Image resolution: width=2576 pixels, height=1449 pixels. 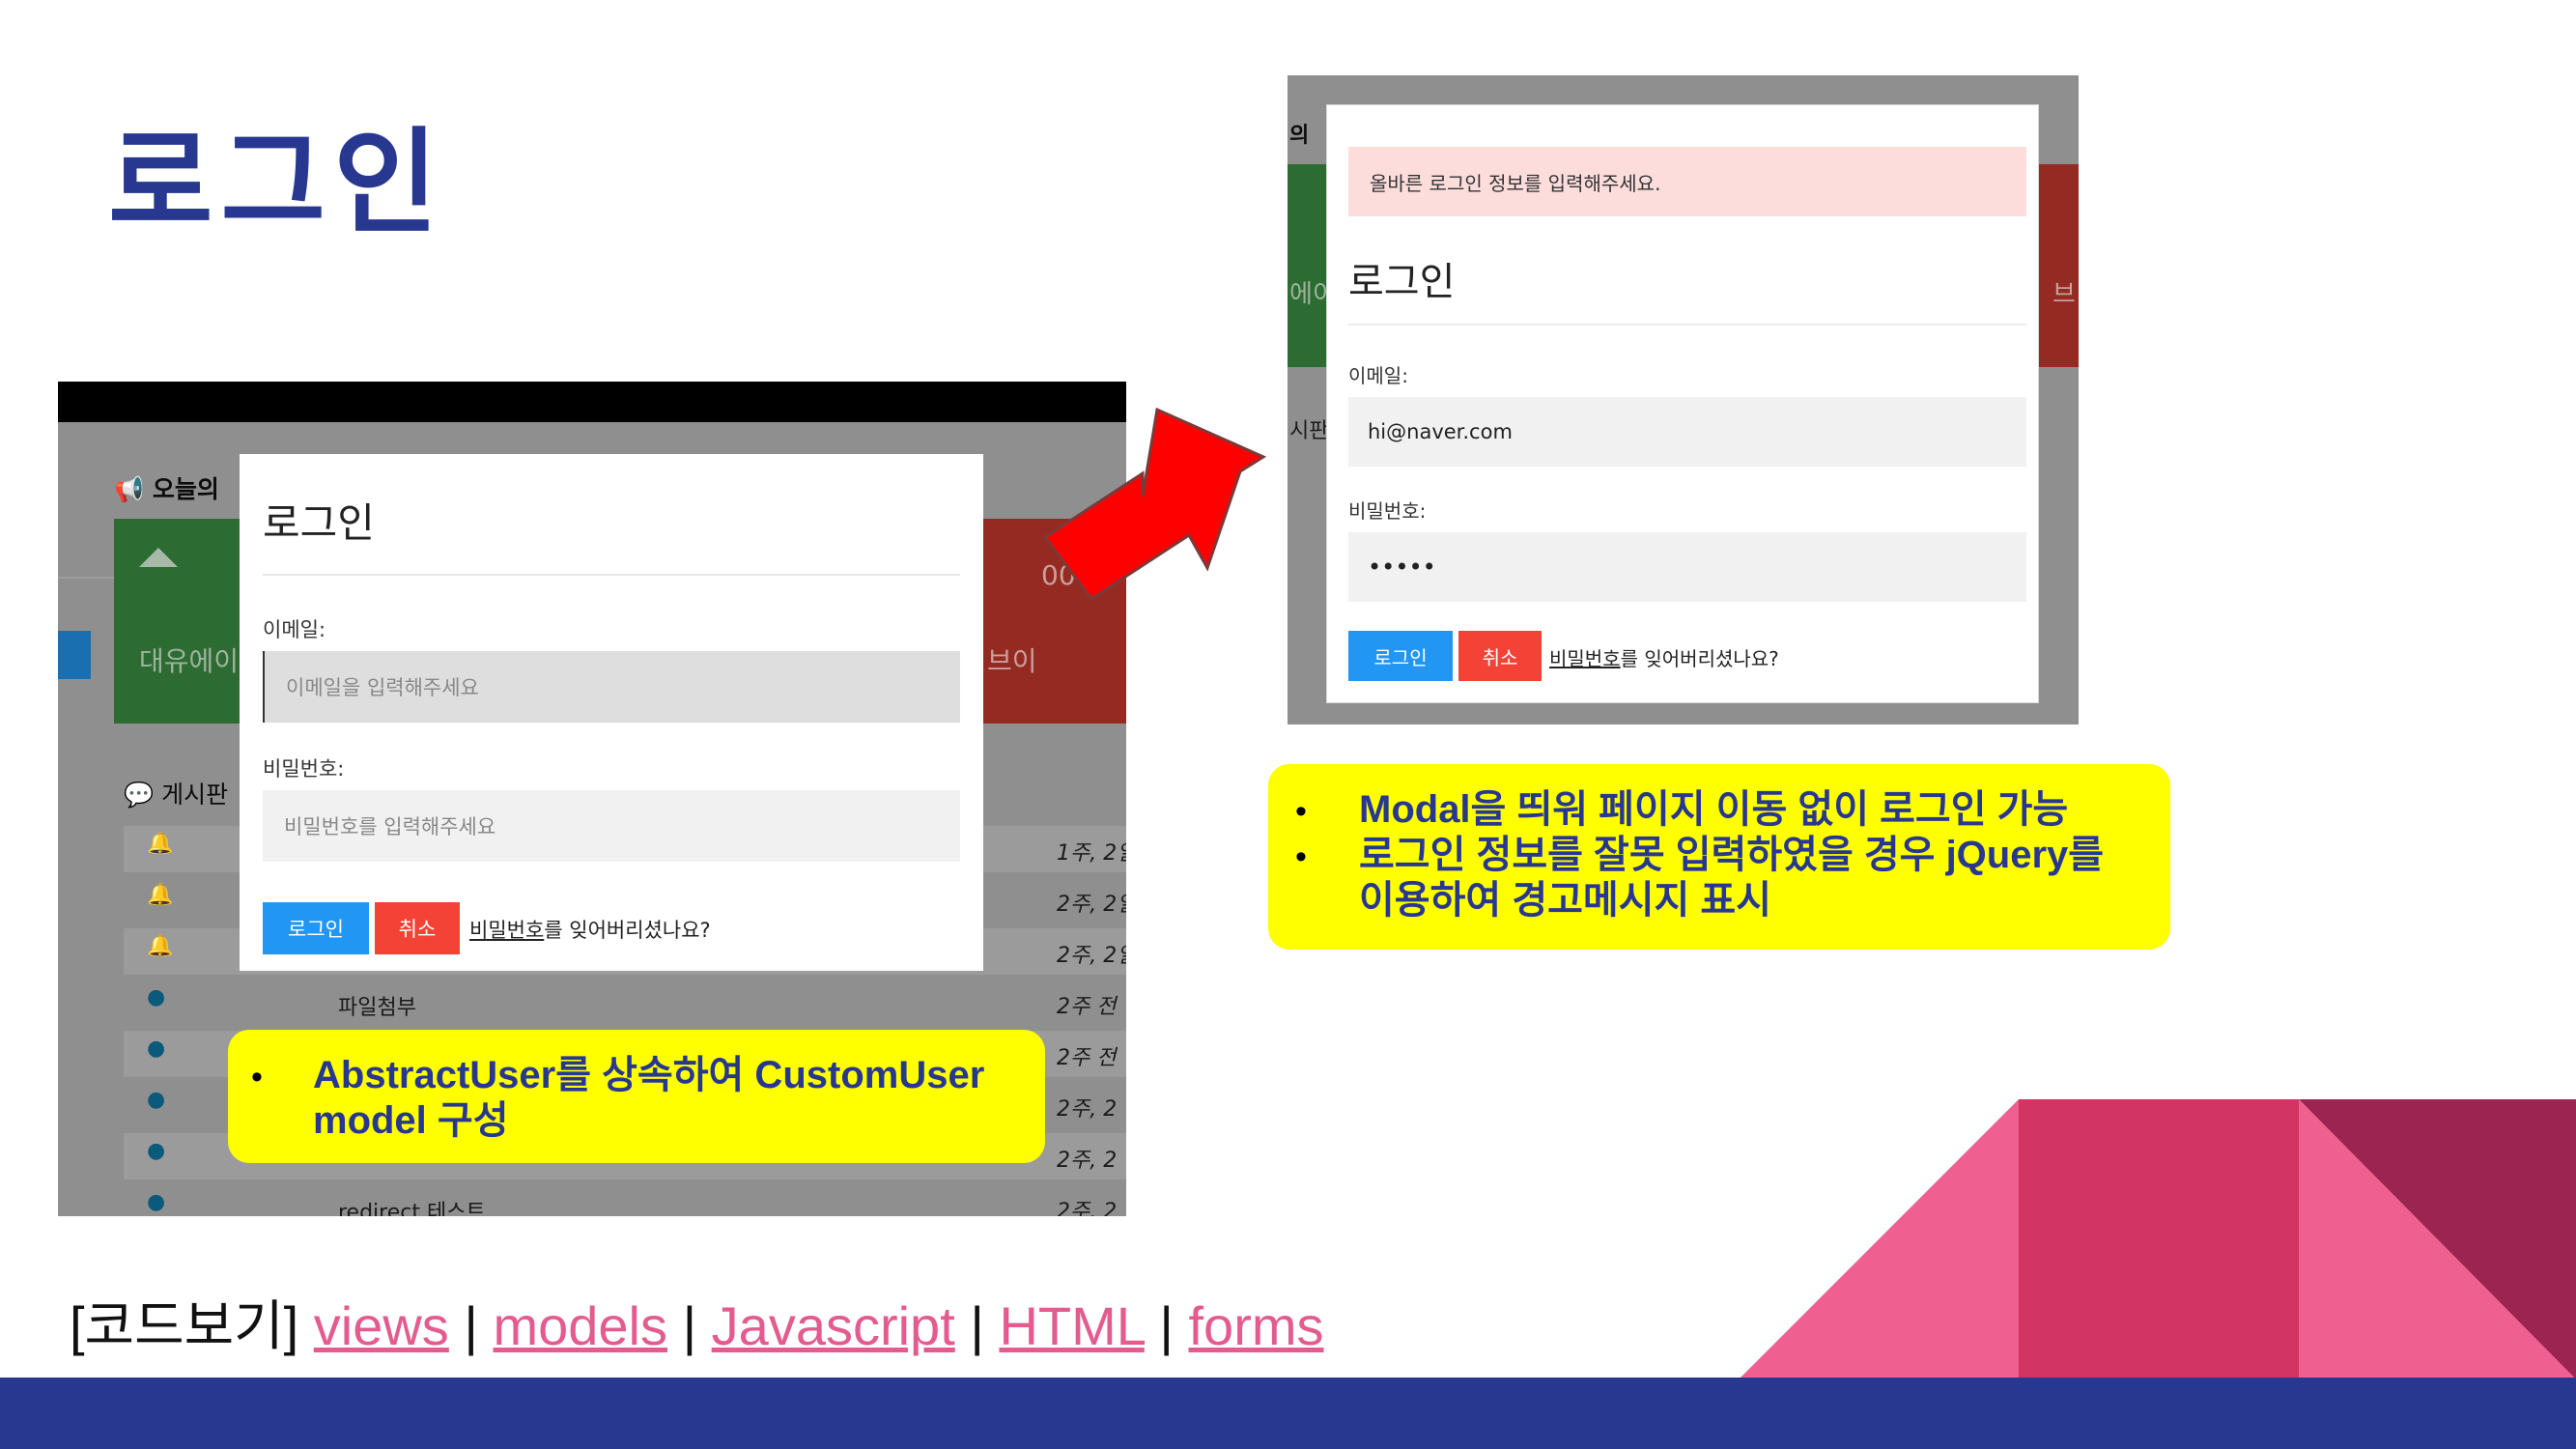 What do you see at coordinates (1687, 567) in the screenshot?
I see `password-input: •••••` at bounding box center [1687, 567].